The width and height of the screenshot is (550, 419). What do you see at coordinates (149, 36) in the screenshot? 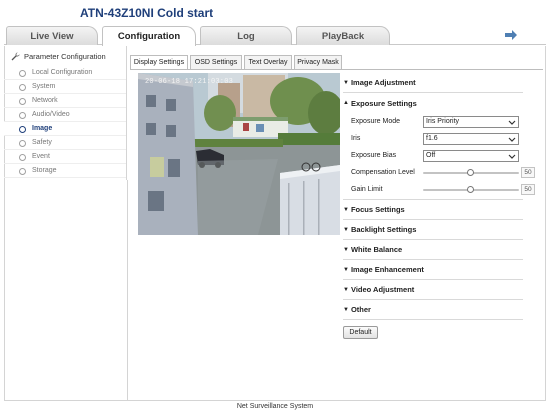
I see `tab-configuration: Configuration` at bounding box center [149, 36].